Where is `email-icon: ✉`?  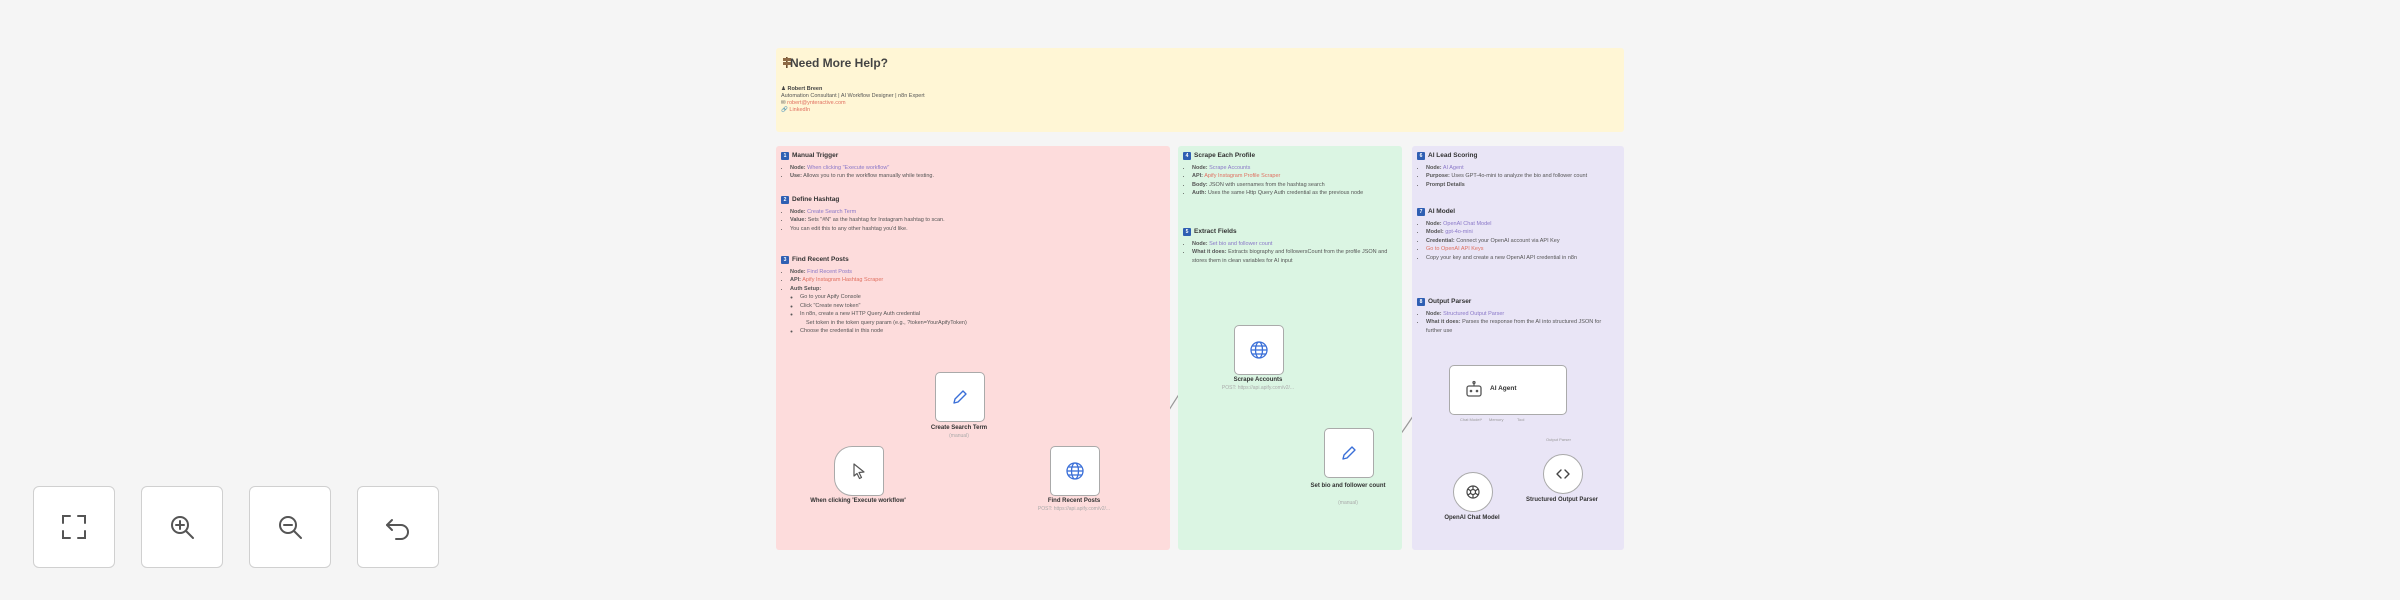 email-icon: ✉ is located at coordinates (783, 103).